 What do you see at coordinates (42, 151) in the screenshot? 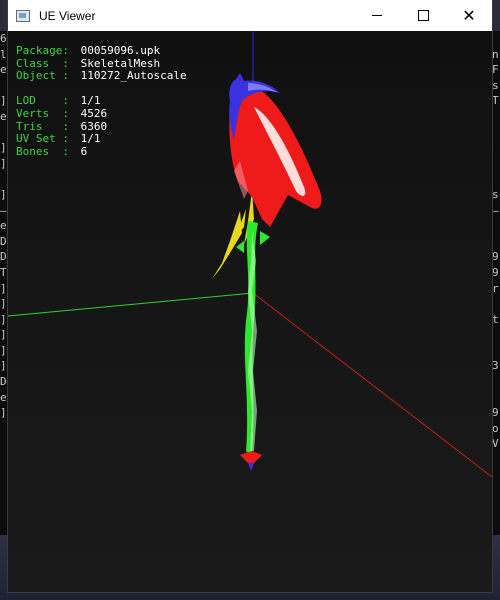
I see `info-label: Bones :` at bounding box center [42, 151].